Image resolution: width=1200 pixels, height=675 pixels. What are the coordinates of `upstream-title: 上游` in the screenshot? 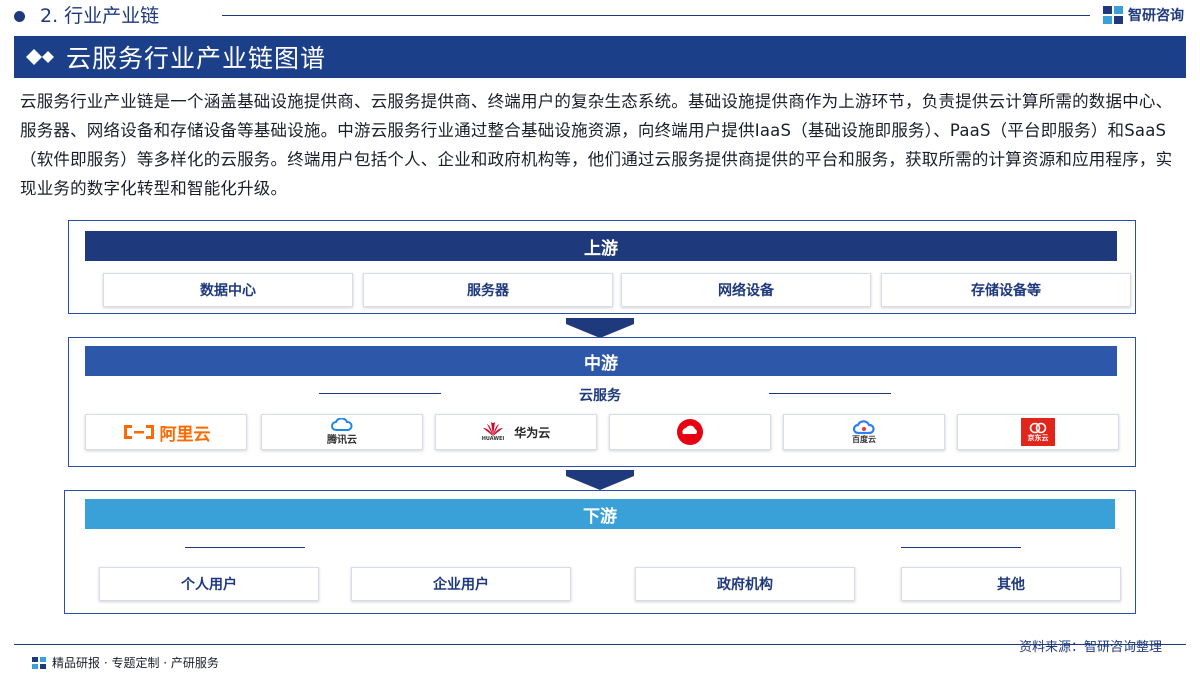 It's located at (601, 248).